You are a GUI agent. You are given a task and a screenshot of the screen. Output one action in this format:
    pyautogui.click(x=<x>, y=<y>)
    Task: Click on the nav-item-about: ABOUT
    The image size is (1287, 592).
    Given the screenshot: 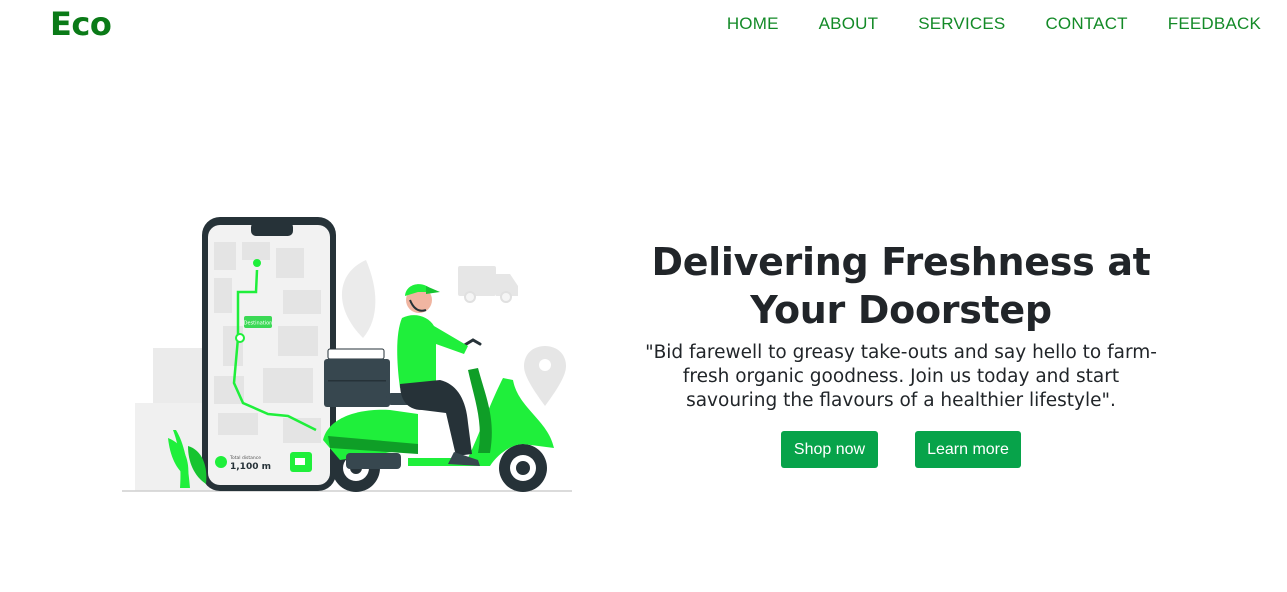 What is the action you would take?
    pyautogui.click(x=849, y=24)
    